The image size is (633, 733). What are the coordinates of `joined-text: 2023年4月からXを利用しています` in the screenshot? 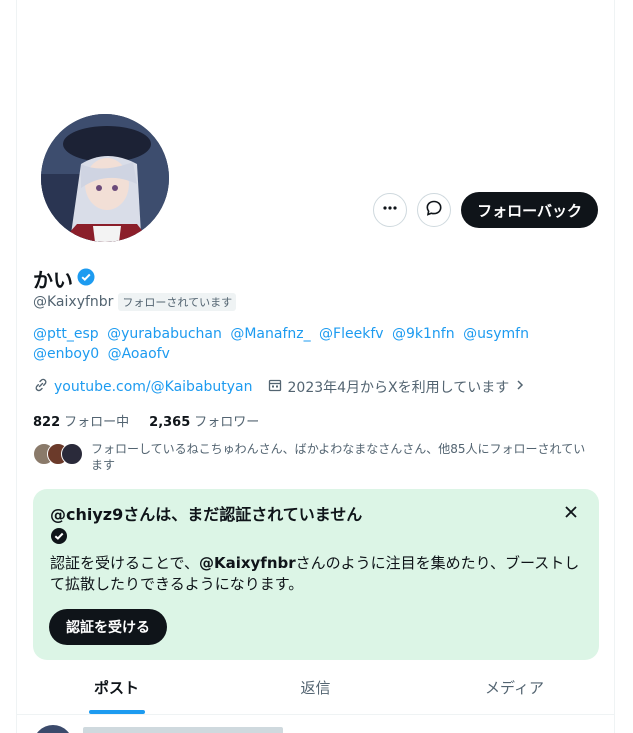 It's located at (398, 388).